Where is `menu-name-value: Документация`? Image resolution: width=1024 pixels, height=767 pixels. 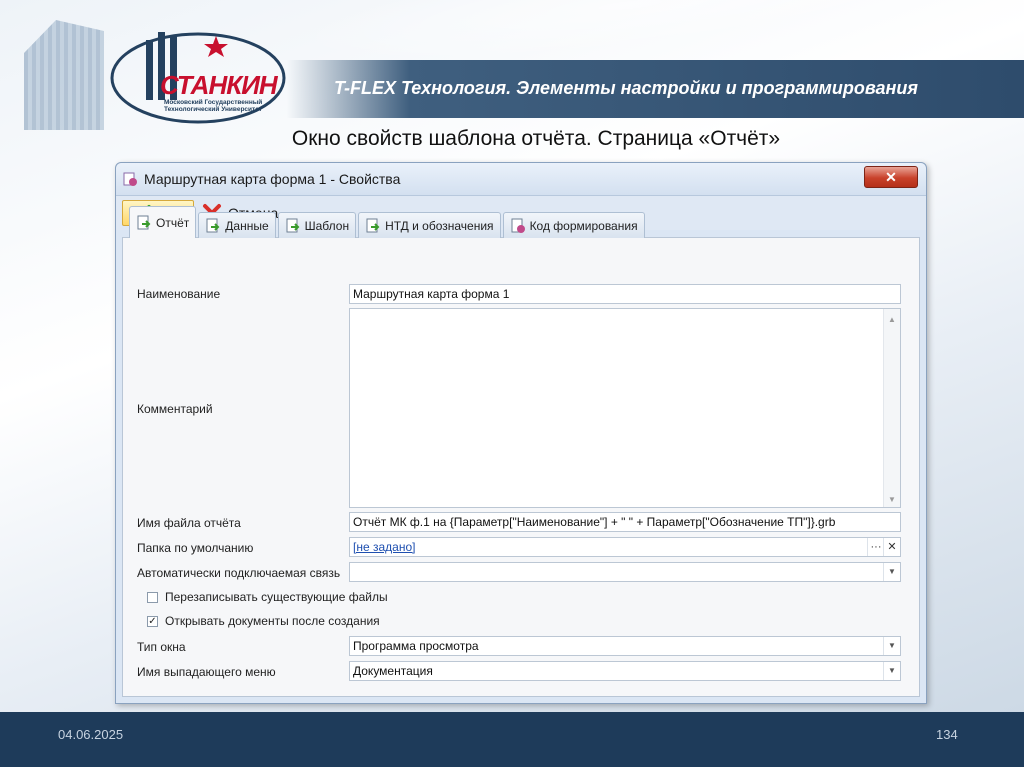
menu-name-value: Документация is located at coordinates (393, 671).